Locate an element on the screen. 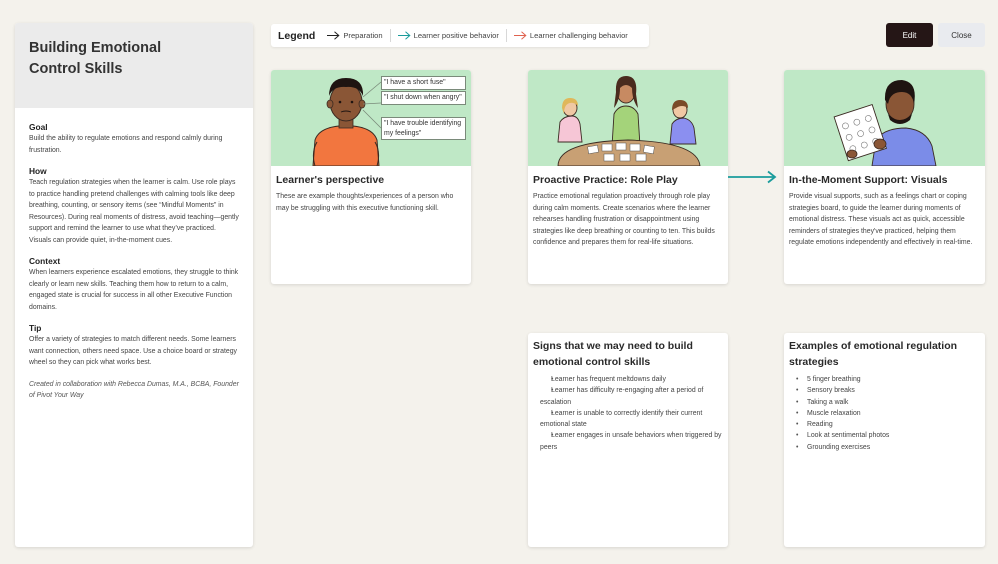 The width and height of the screenshot is (998, 564). list-item: Grounding exercises is located at coordinates (888, 448).